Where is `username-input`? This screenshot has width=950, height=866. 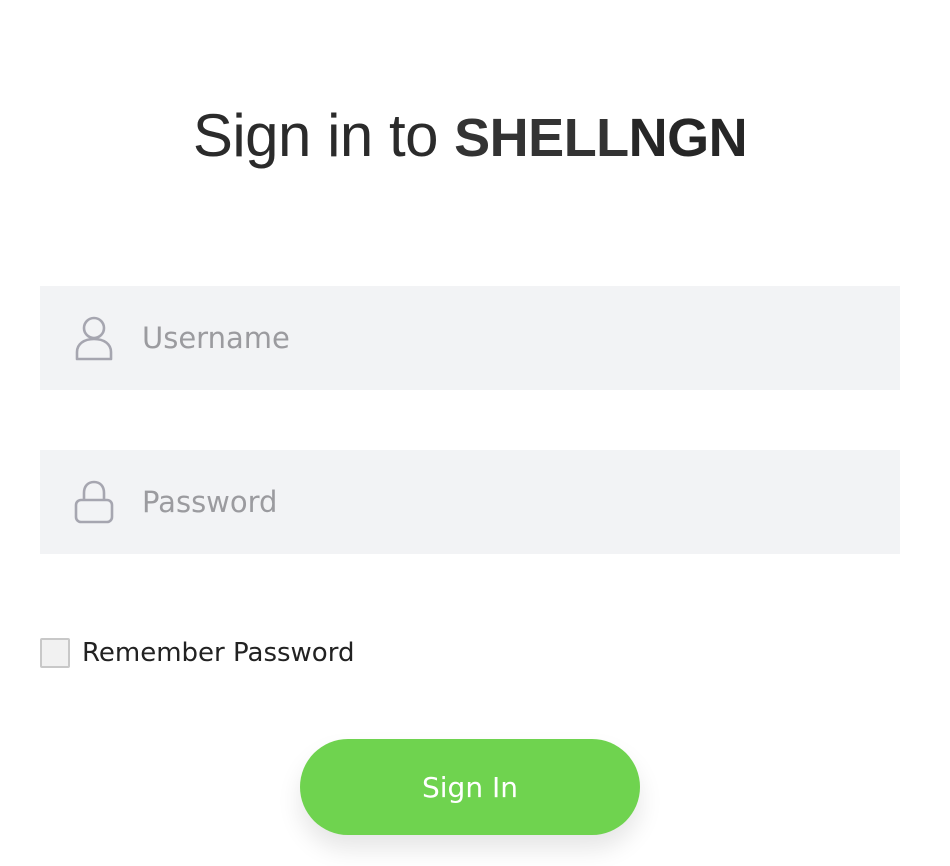
username-input is located at coordinates (502, 338).